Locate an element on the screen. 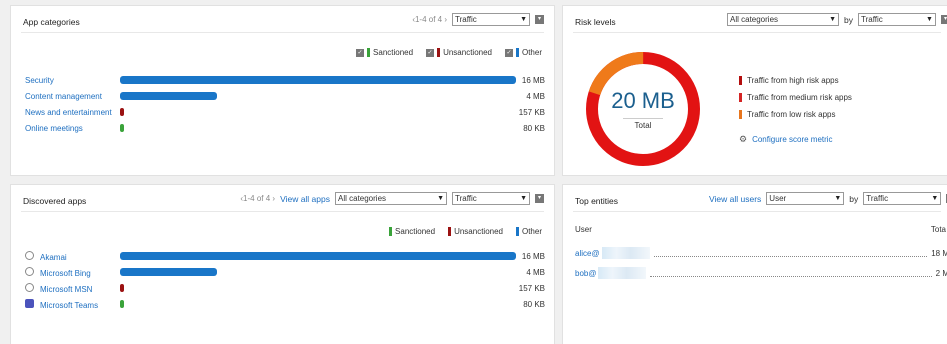  legend-sanctioned: ✓ Sanctioned is located at coordinates (384, 52).